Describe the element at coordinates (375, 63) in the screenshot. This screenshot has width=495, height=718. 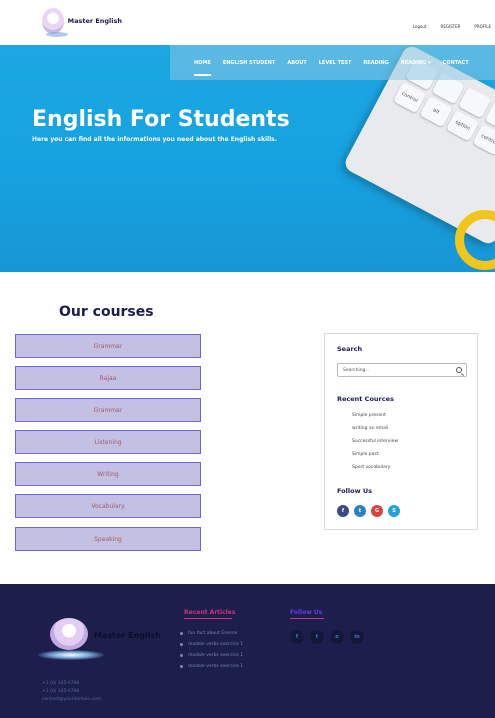
I see `nav-reading: READING` at that location.